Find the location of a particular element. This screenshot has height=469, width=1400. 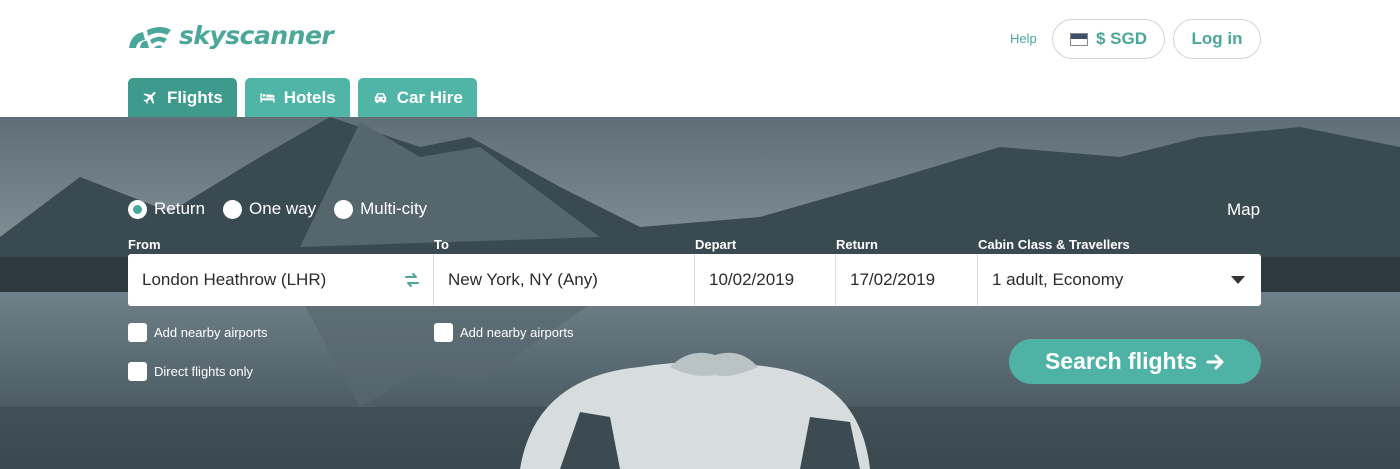

trip-option-label: Multi-city is located at coordinates (394, 208).